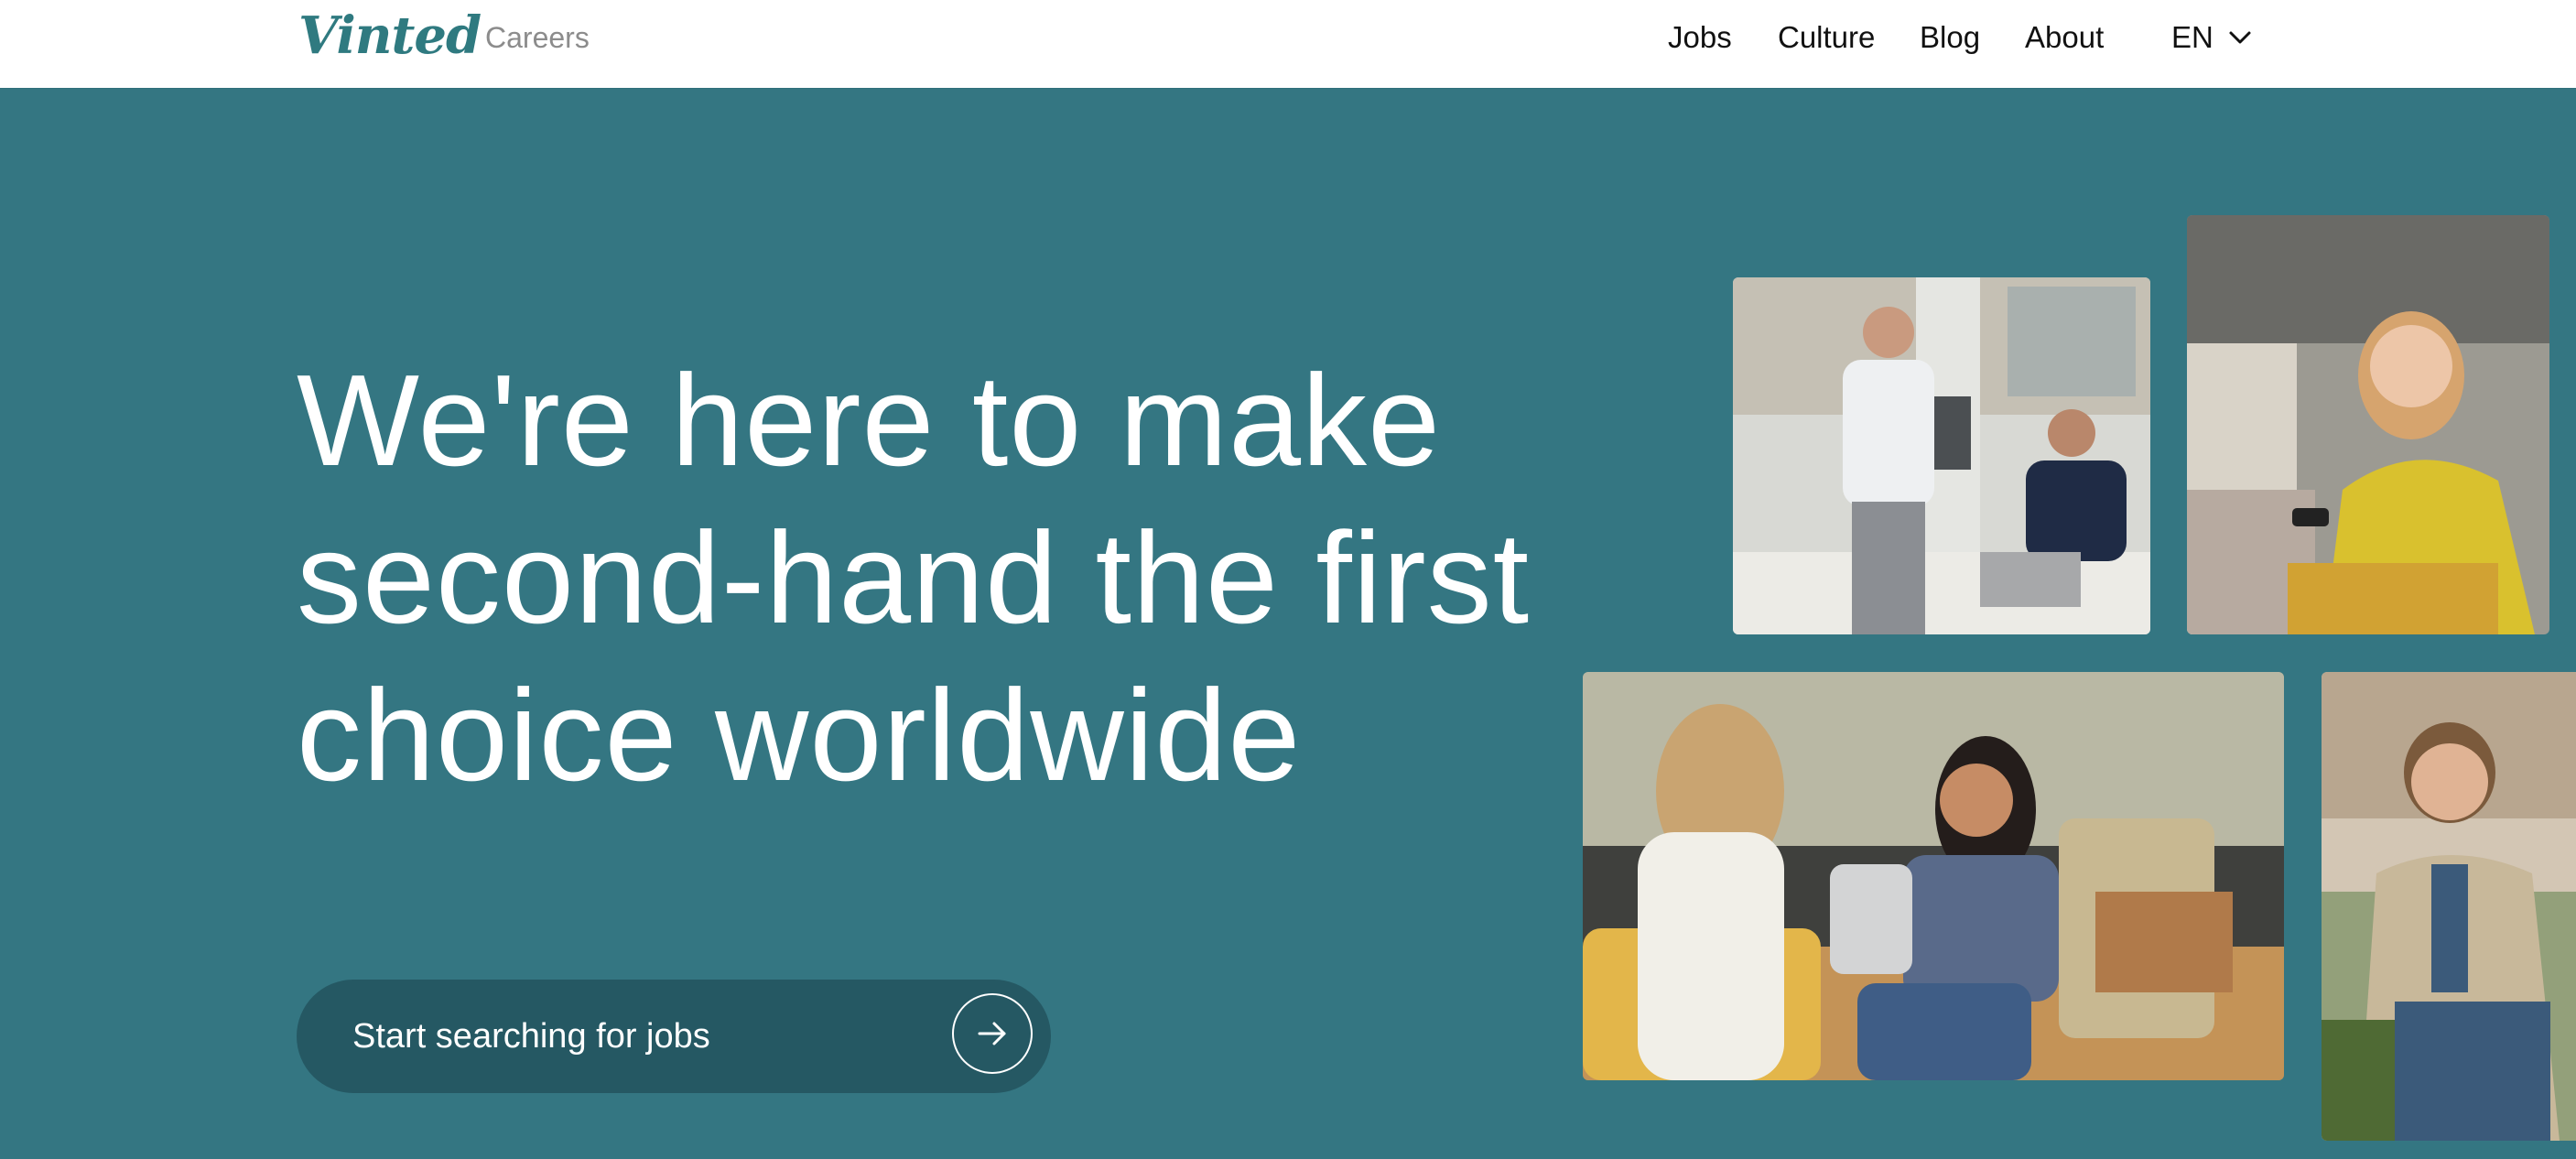  What do you see at coordinates (1700, 37) in the screenshot?
I see `nav-link-jobs: Jobs` at bounding box center [1700, 37].